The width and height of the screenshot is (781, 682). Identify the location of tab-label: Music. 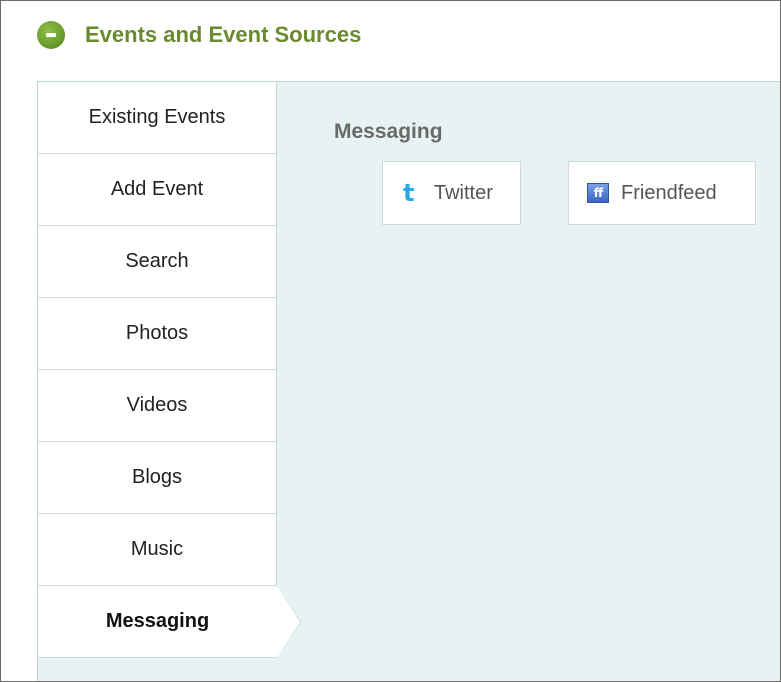
(157, 549).